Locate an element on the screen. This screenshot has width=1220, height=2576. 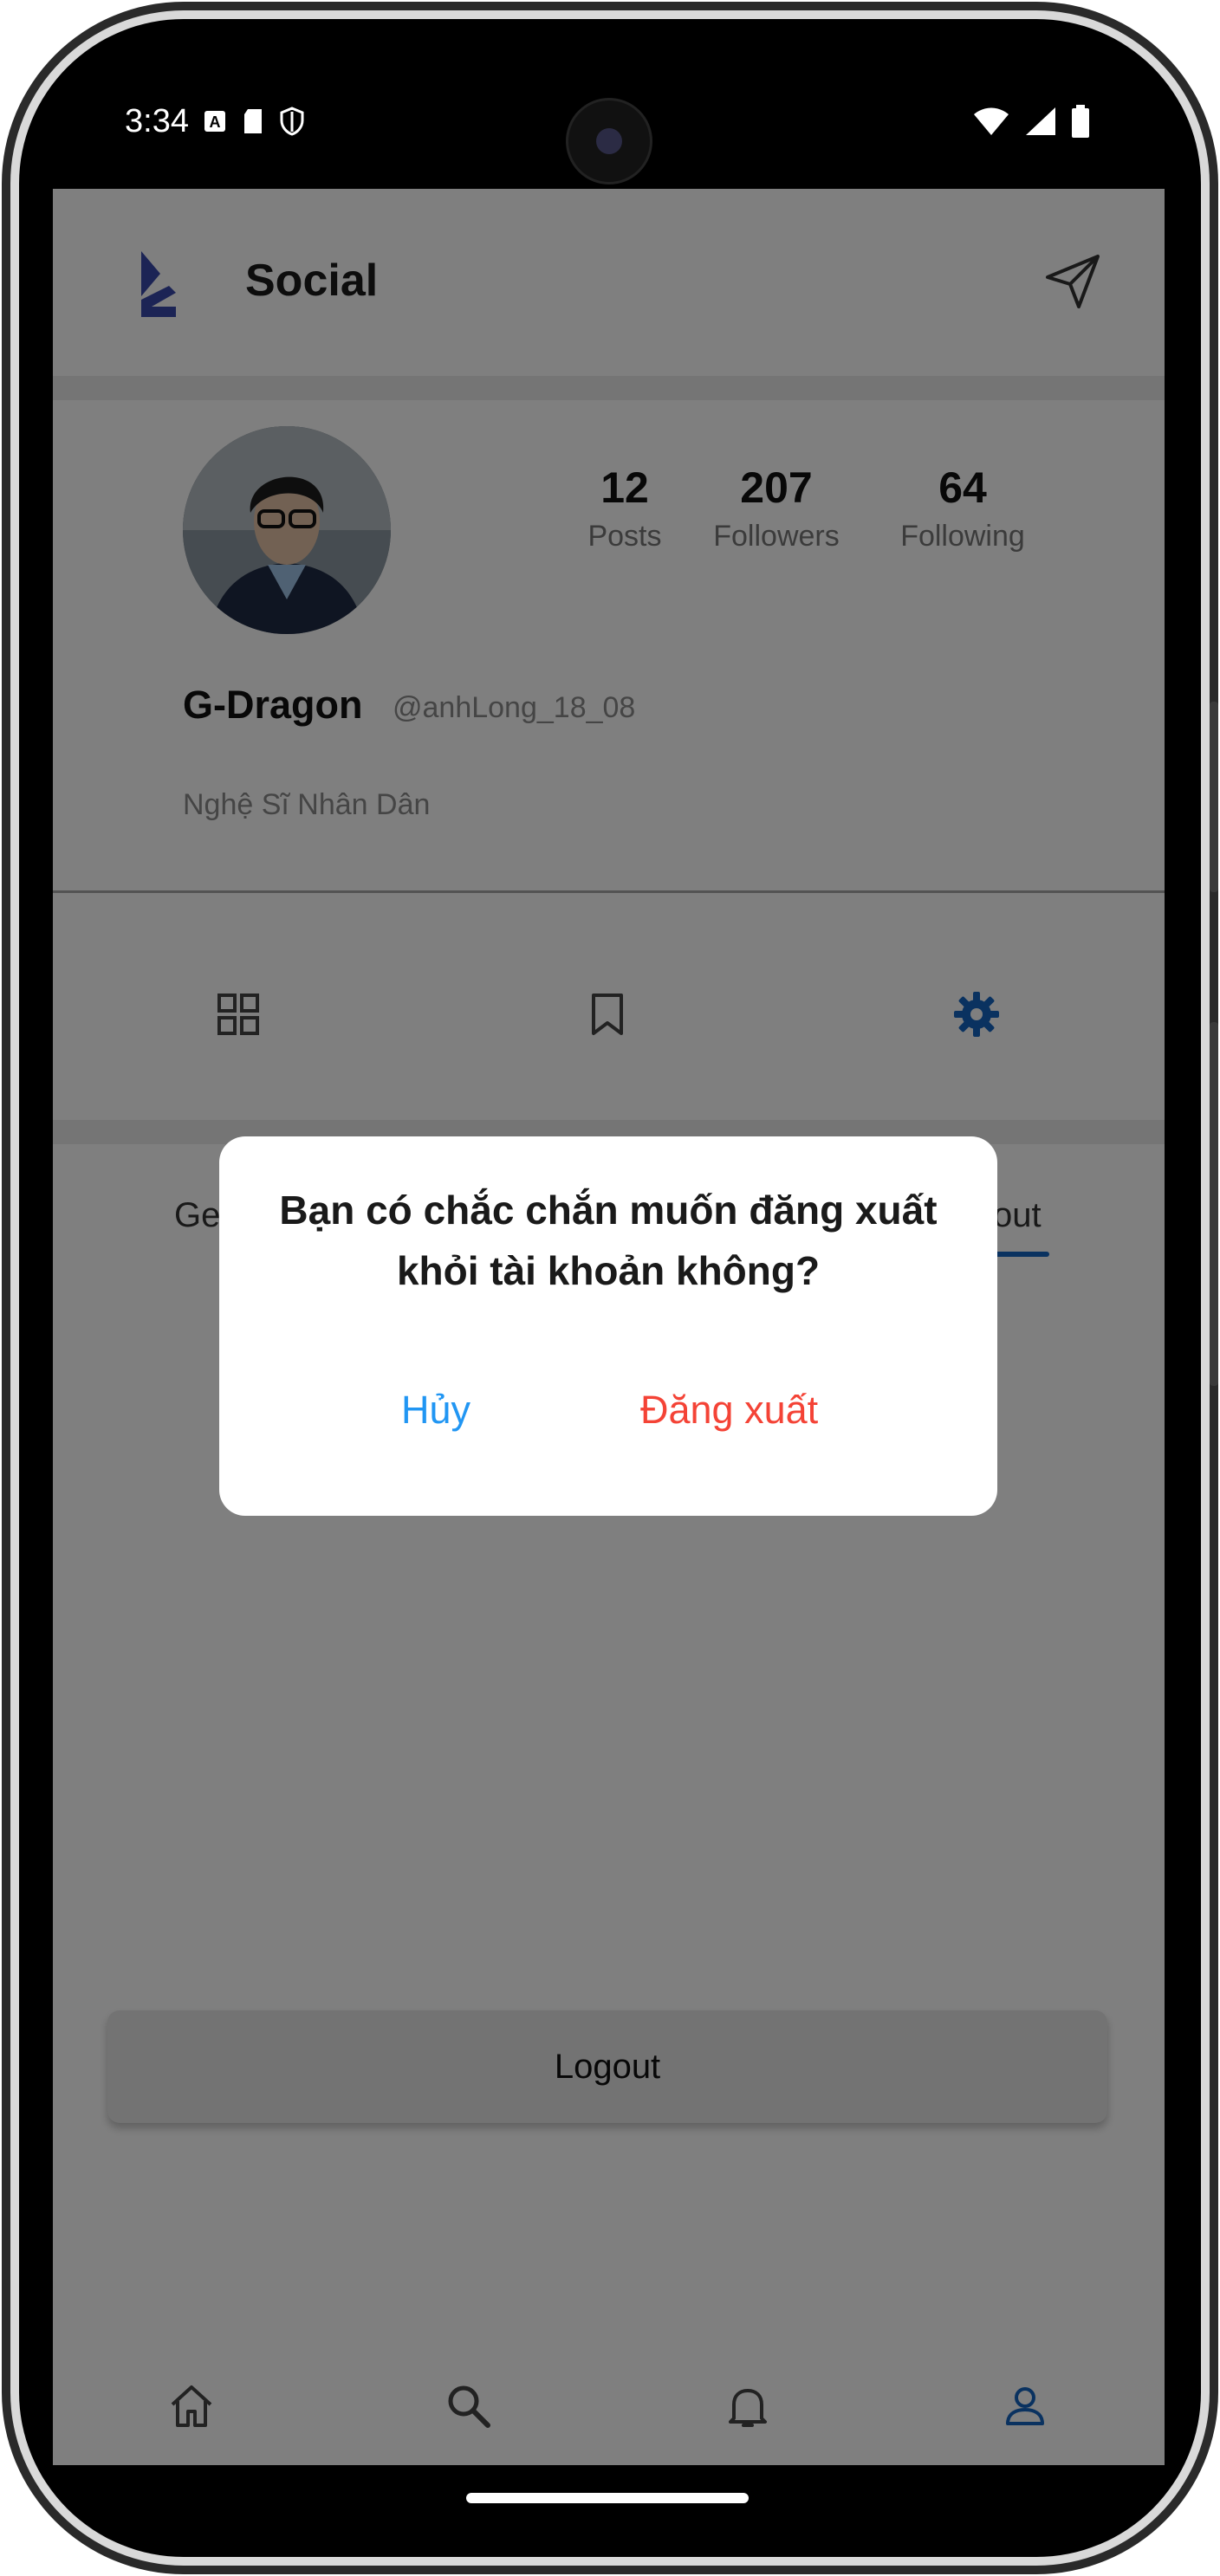
shield-icon is located at coordinates (292, 122).